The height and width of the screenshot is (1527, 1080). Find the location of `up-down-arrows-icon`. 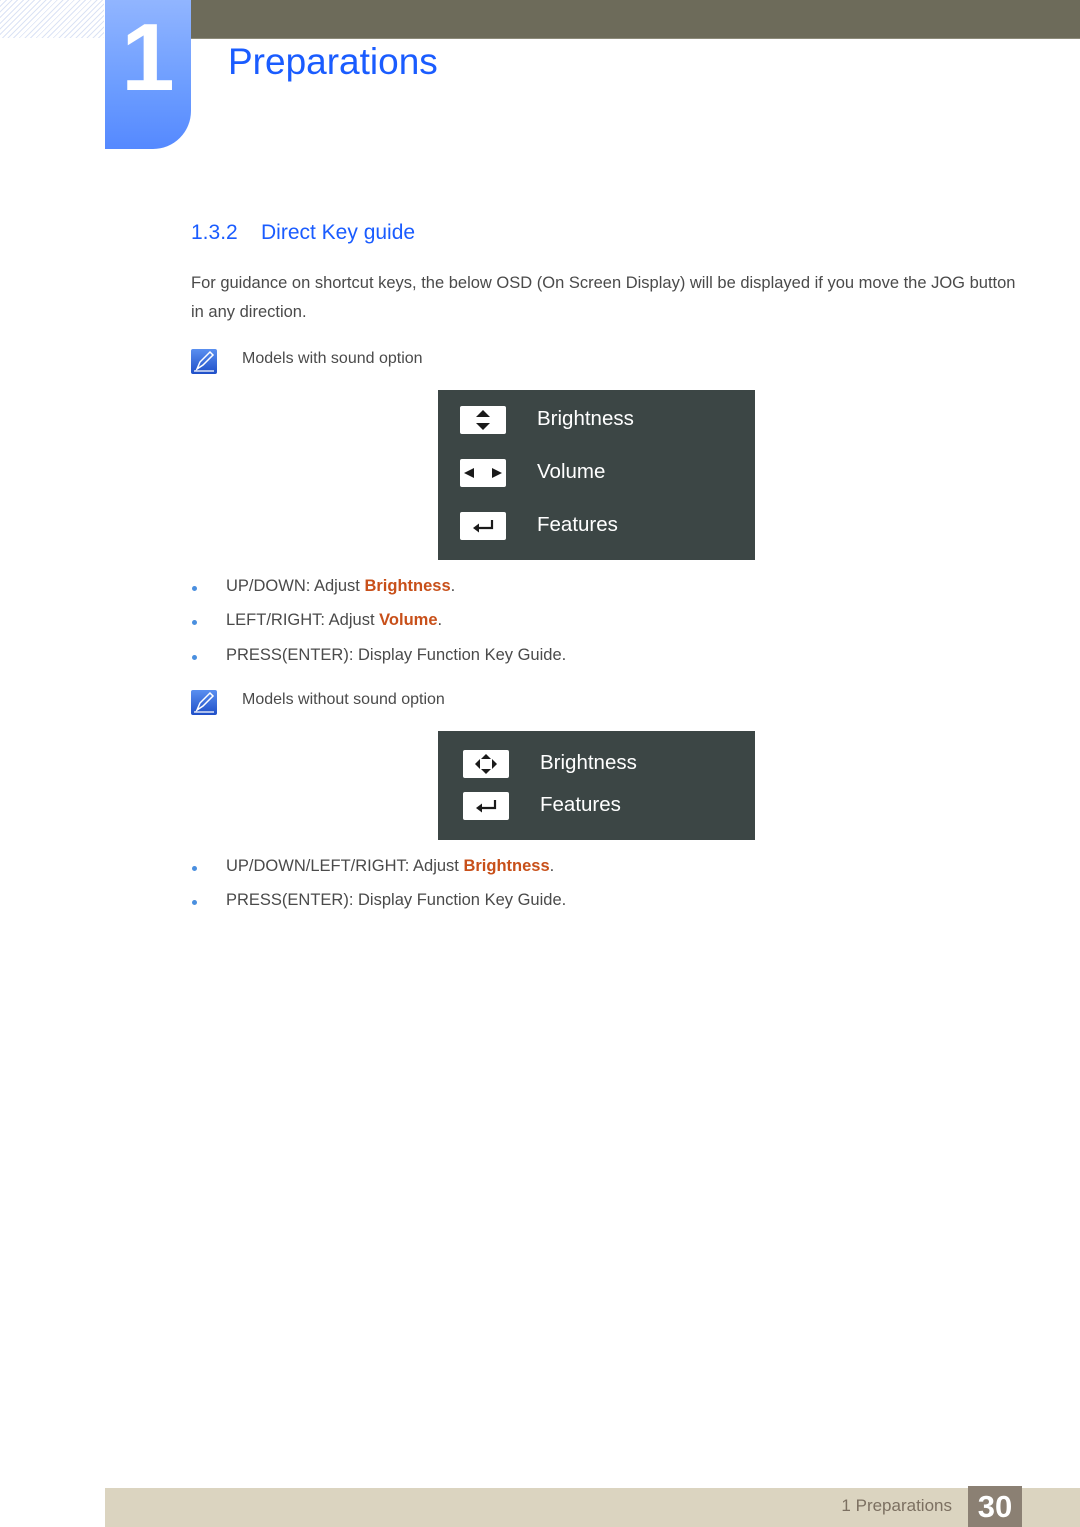

up-down-arrows-icon is located at coordinates (483, 420).